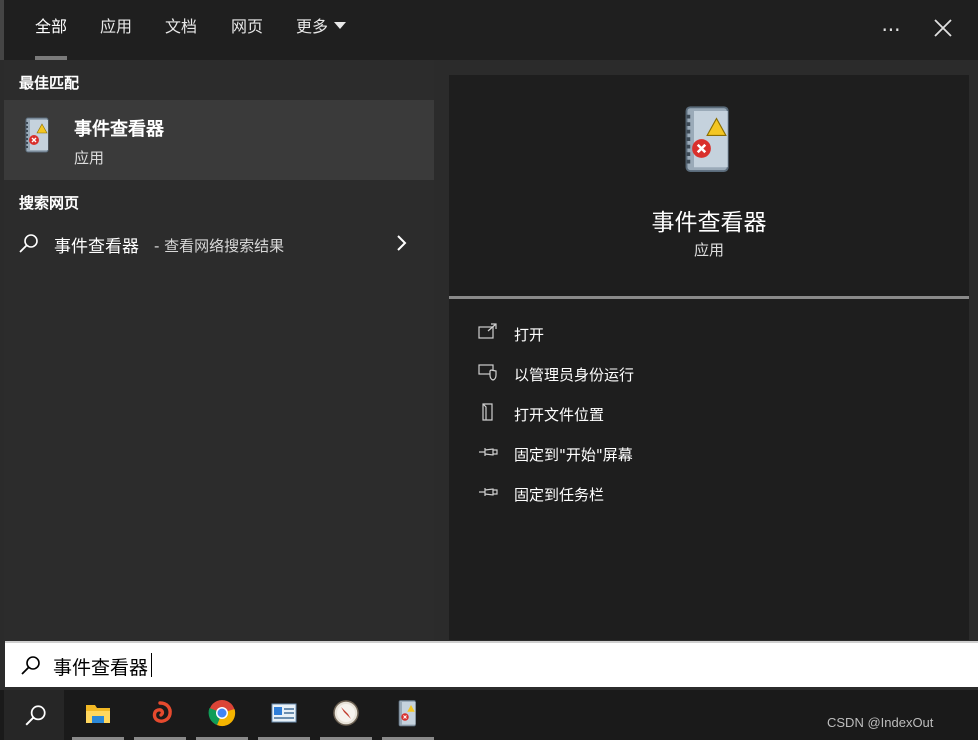 The height and width of the screenshot is (740, 978). I want to click on web-search-result: 事件查看器 - 查看网络搜索结果, so click(219, 244).